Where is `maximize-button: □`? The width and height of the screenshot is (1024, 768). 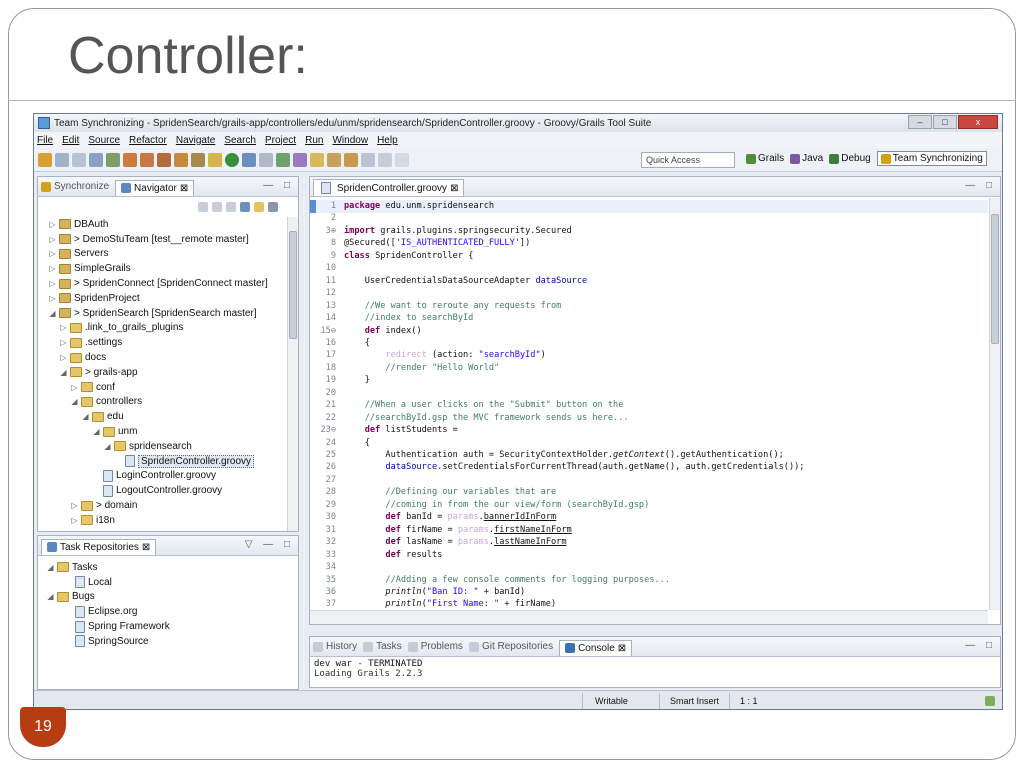 maximize-button: □ is located at coordinates (945, 122).